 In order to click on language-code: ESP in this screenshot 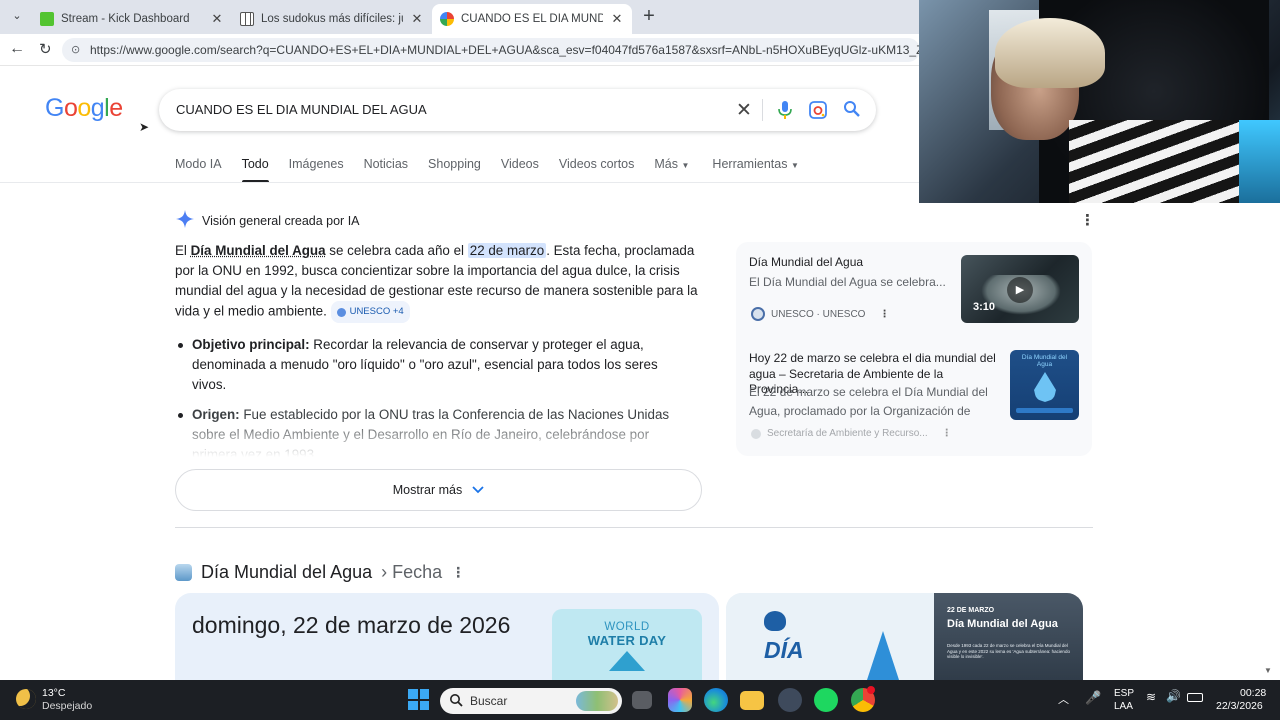, I will do `click(1124, 693)`.